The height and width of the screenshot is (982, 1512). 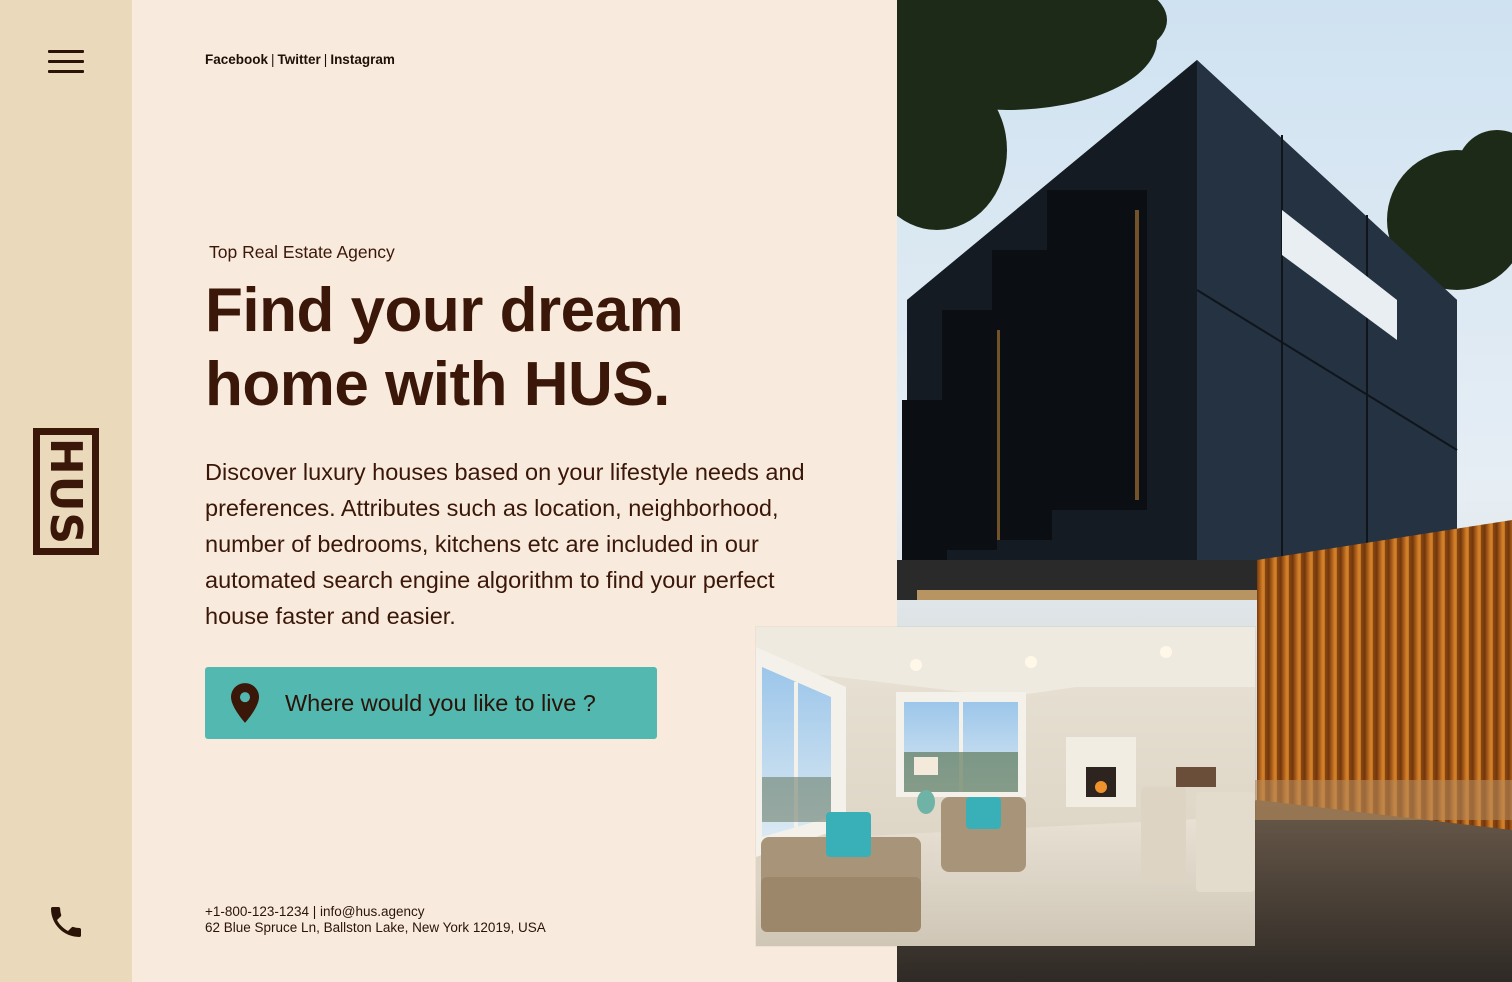 I want to click on location-search-input, so click(x=465, y=703).